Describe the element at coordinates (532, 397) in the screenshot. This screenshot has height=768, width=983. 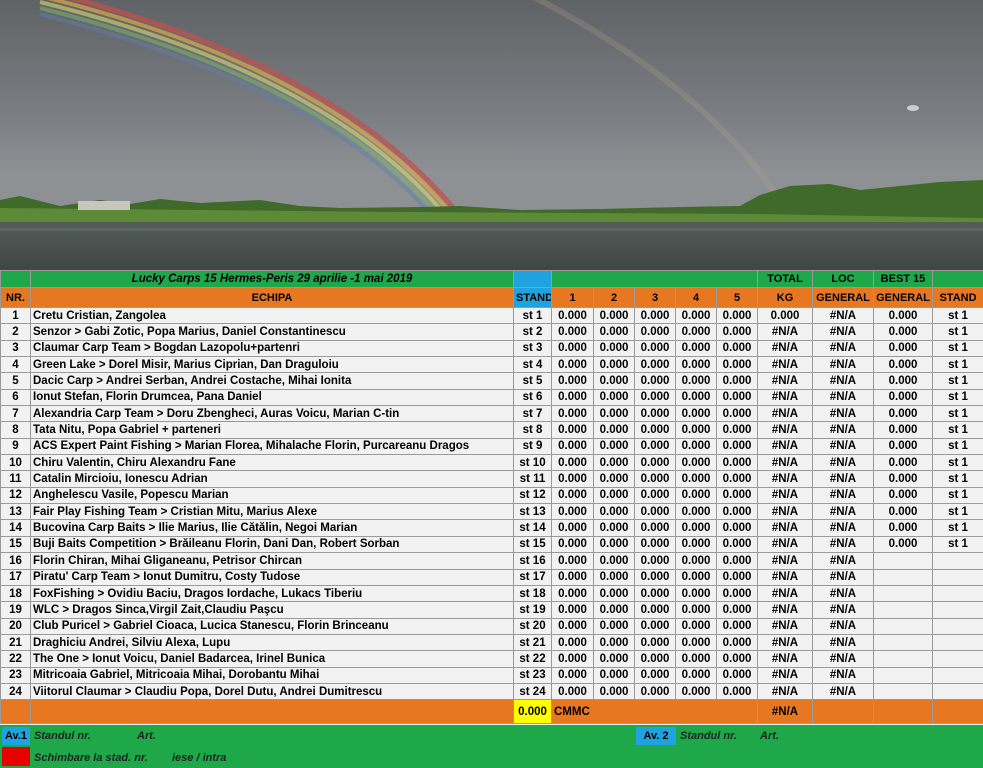
I see `stand-cell: st 6` at that location.